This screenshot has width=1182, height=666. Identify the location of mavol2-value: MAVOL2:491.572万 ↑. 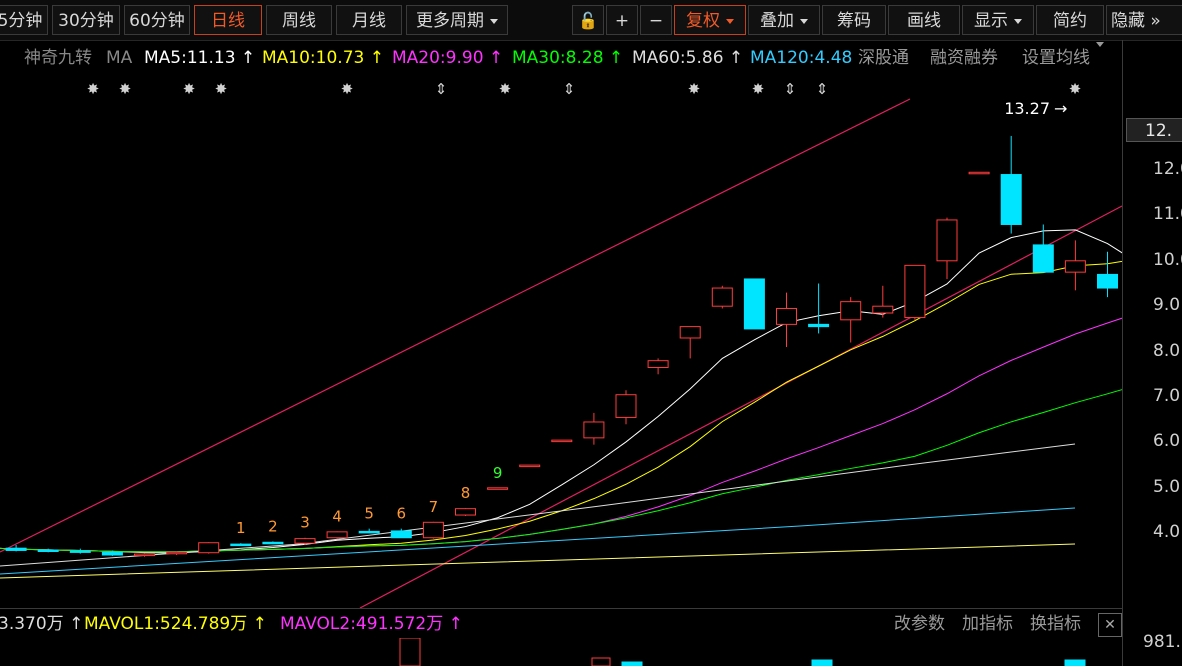
(371, 624).